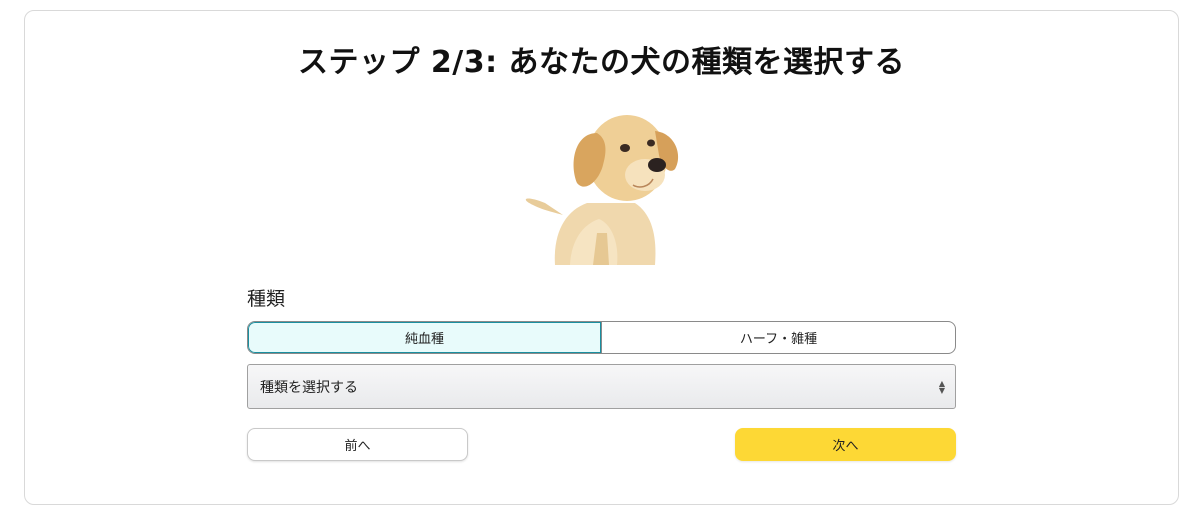 Image resolution: width=1200 pixels, height=521 pixels. What do you see at coordinates (845, 444) in the screenshot?
I see `next-button: 次へ` at bounding box center [845, 444].